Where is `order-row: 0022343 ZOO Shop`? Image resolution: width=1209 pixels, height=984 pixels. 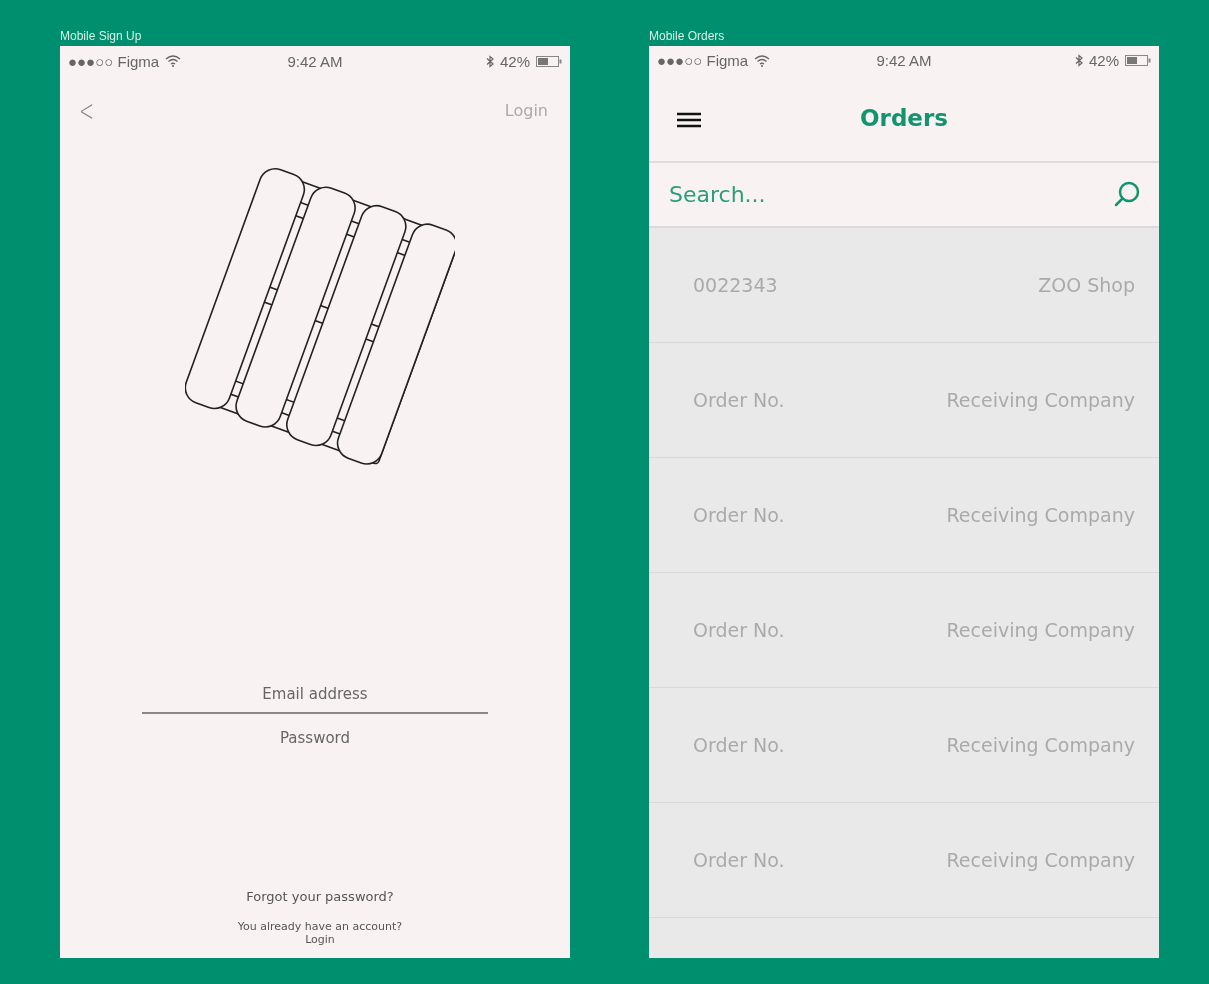
order-row: 0022343 ZOO Shop is located at coordinates (904, 285).